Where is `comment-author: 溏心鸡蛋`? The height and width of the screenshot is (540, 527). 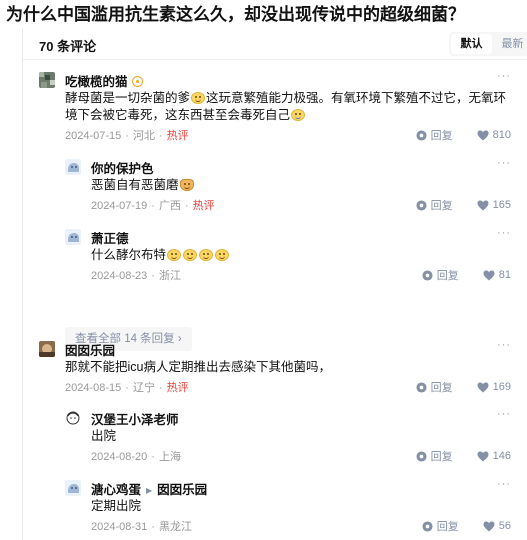 comment-author: 溏心鸡蛋 is located at coordinates (116, 490).